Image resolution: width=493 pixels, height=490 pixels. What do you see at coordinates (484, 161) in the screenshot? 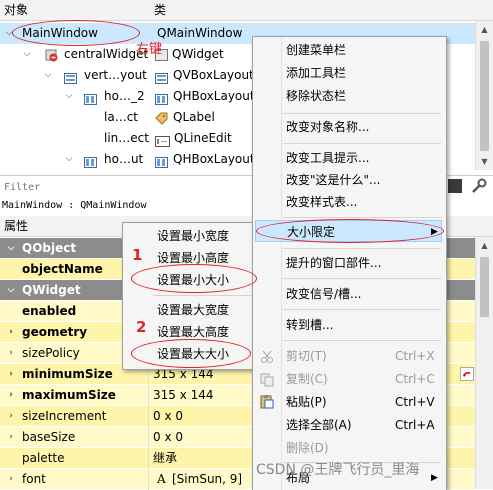
I see `scroll-down-icon: ▼` at bounding box center [484, 161].